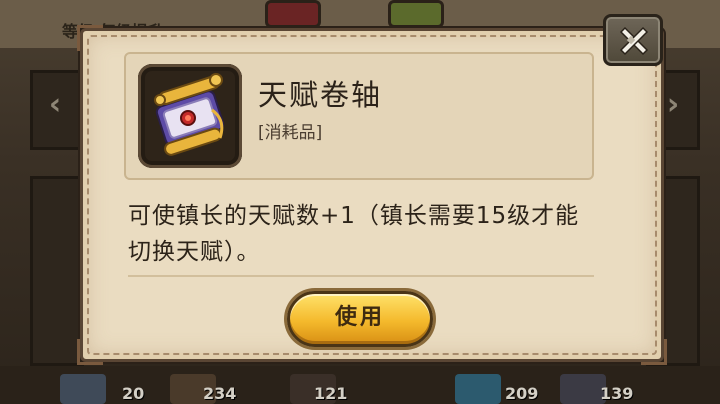  I want to click on use-button-label: 使用, so click(359, 317).